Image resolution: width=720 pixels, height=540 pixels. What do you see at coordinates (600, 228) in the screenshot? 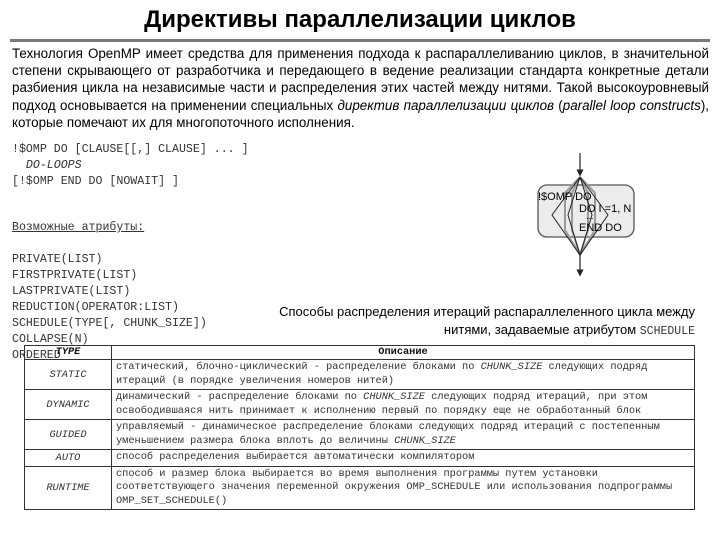
I see `diagram-label-end: END DO` at bounding box center [600, 228].